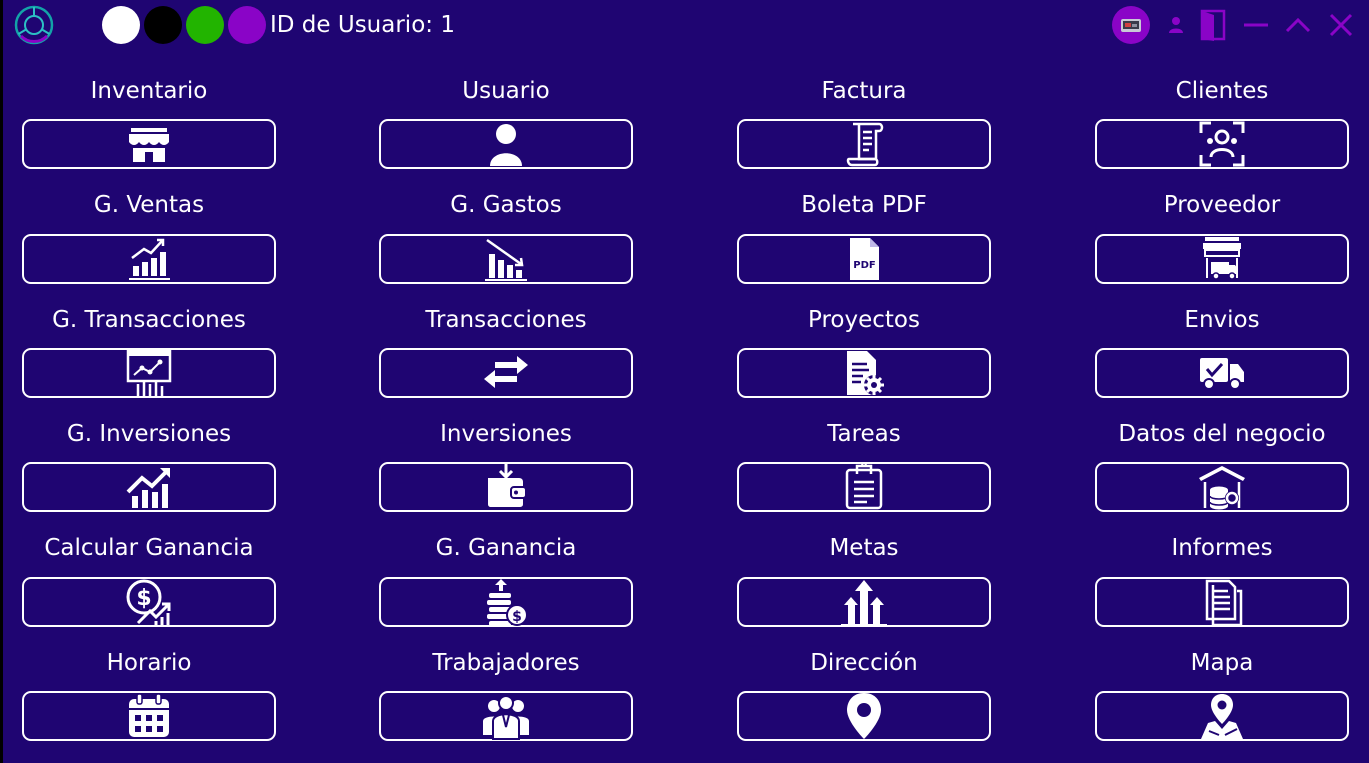  What do you see at coordinates (149, 663) in the screenshot?
I see `module-label-horario: Horario` at bounding box center [149, 663].